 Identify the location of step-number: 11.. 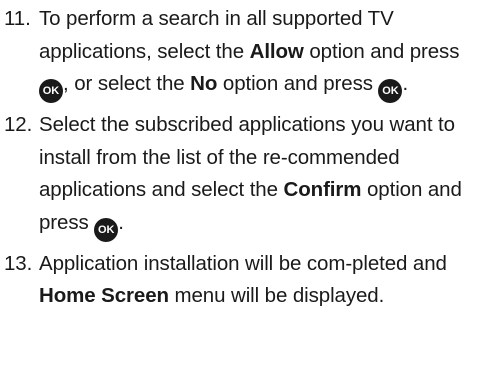
(17, 18).